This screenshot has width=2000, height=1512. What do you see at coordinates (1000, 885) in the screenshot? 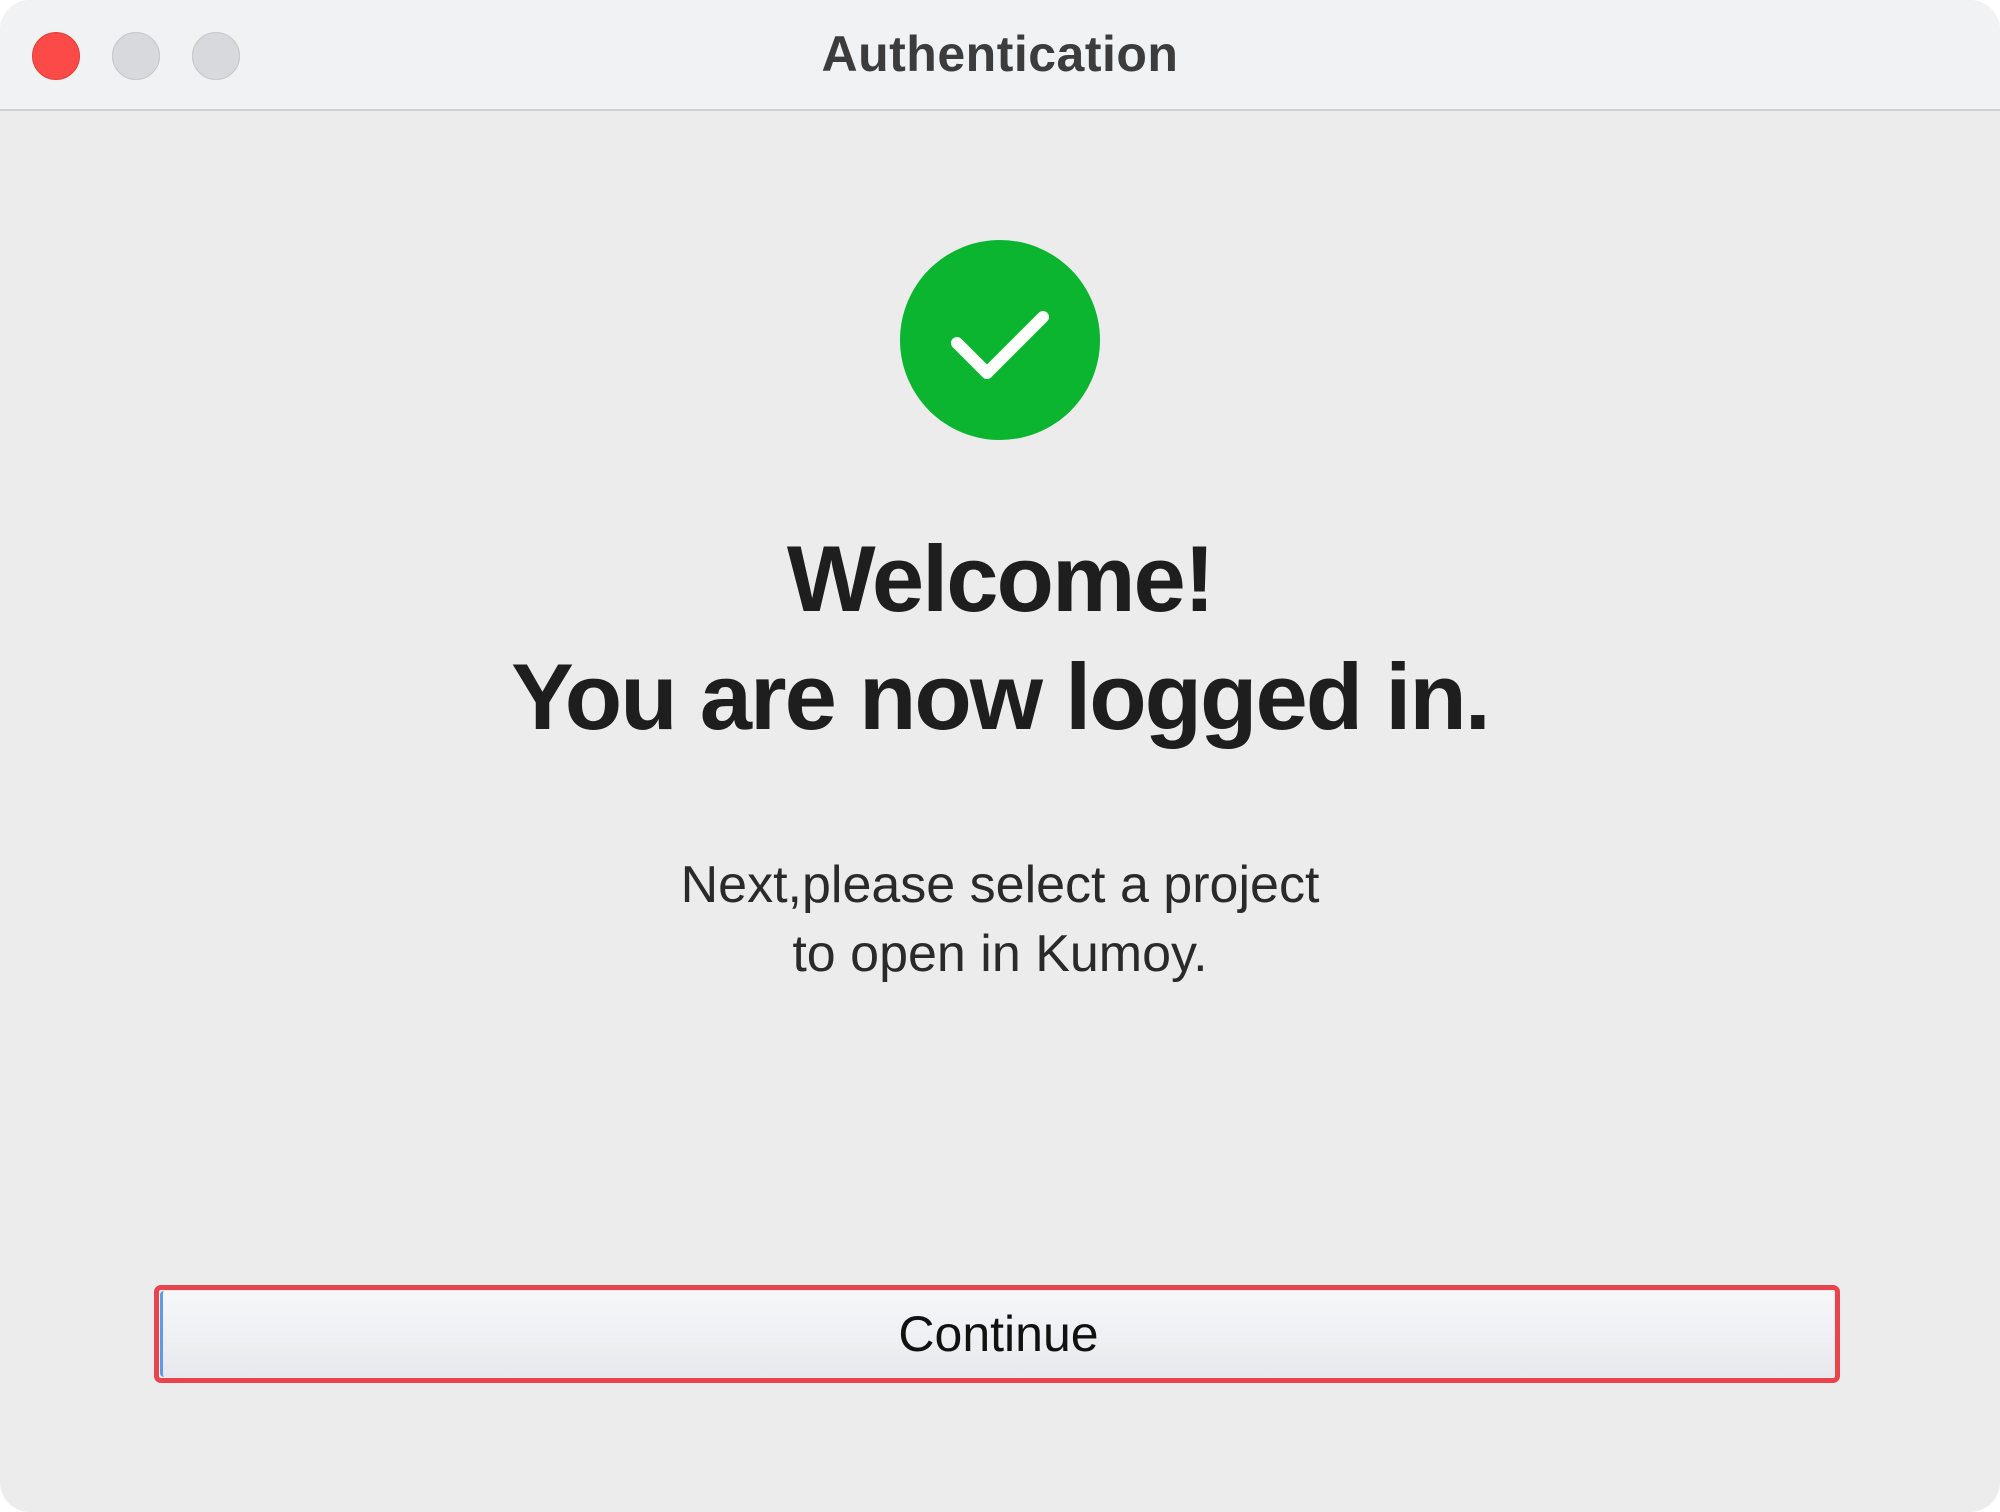
I see `instruction-text-line1: Next,please select a project` at bounding box center [1000, 885].